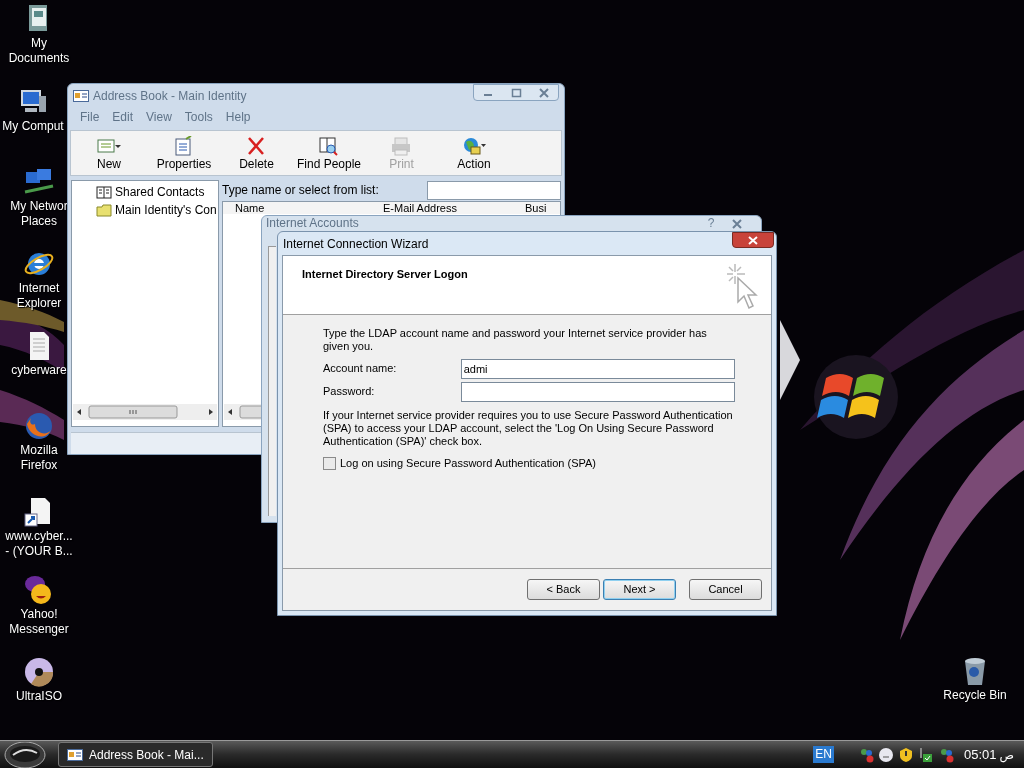  Describe the element at coordinates (238, 117) in the screenshot. I see `menu-item: Help` at that location.